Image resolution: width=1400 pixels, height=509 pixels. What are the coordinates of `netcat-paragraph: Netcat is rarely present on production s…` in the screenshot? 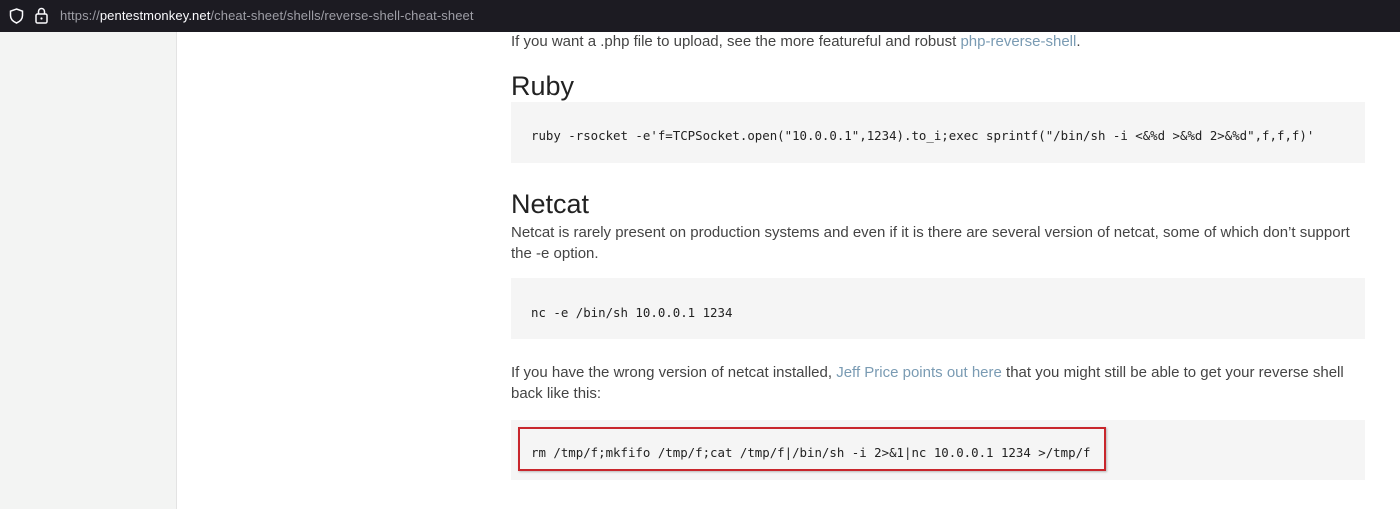 It's located at (930, 243).